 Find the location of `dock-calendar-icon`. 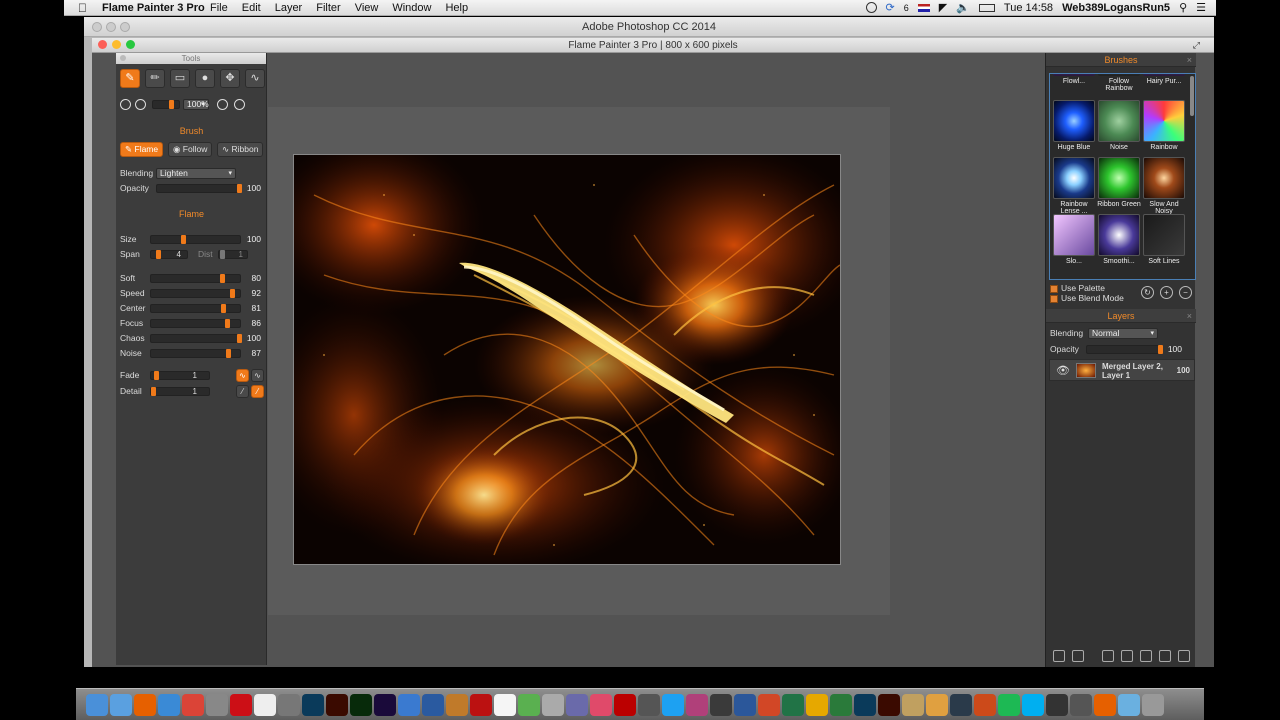

dock-calendar-icon is located at coordinates (265, 704).